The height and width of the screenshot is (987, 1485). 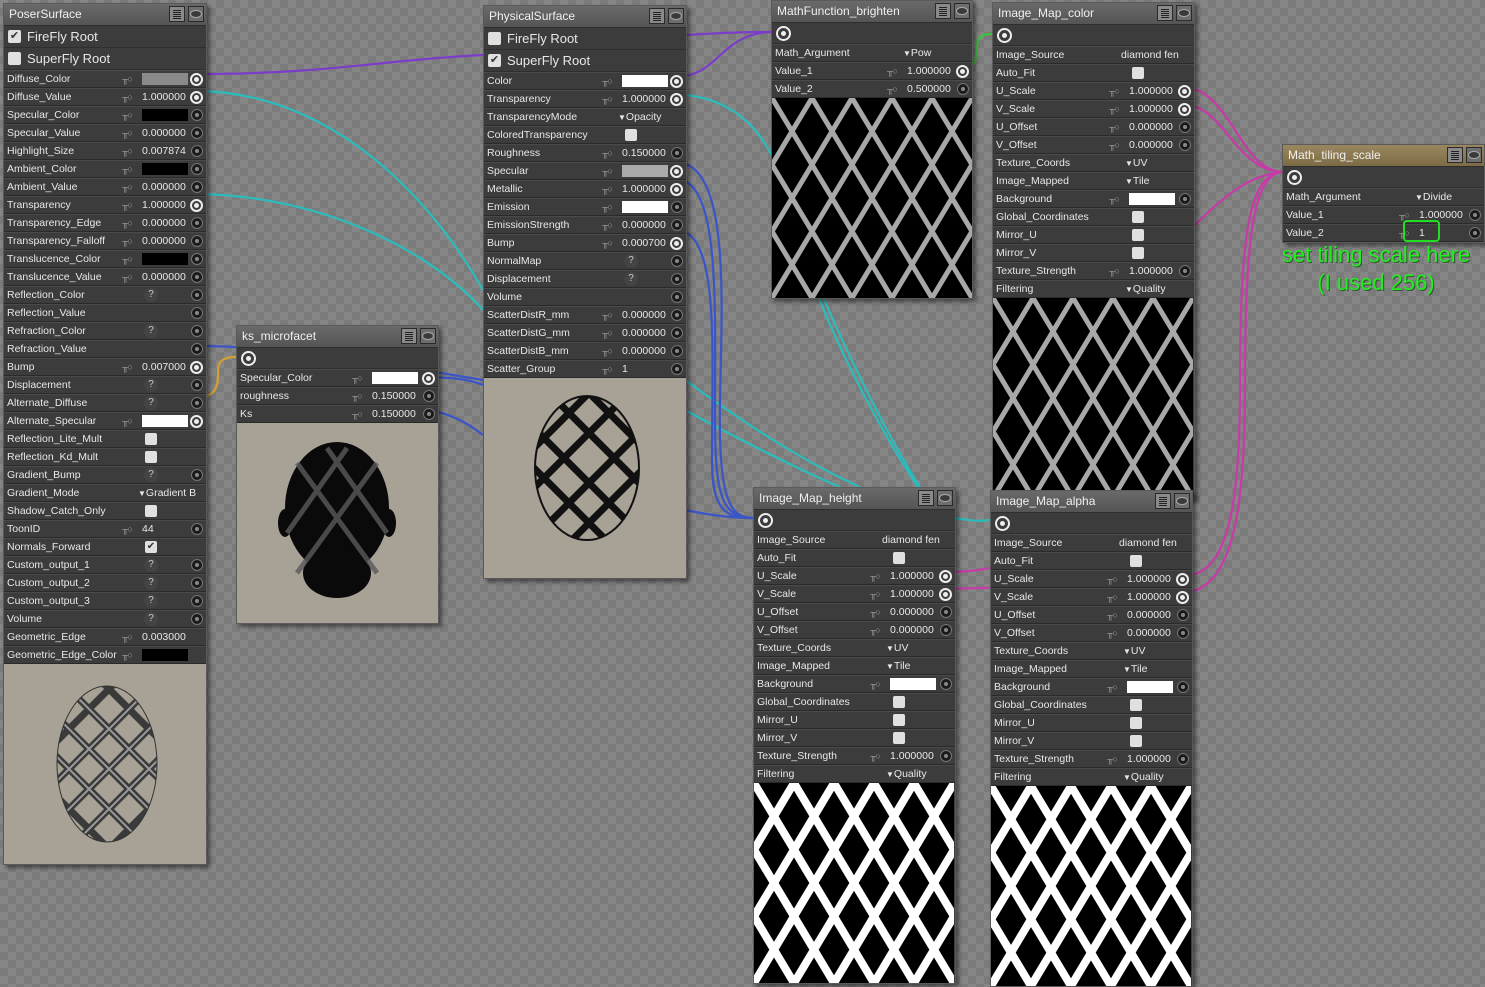 What do you see at coordinates (105, 15) in the screenshot?
I see `node-title: PoserSurface` at bounding box center [105, 15].